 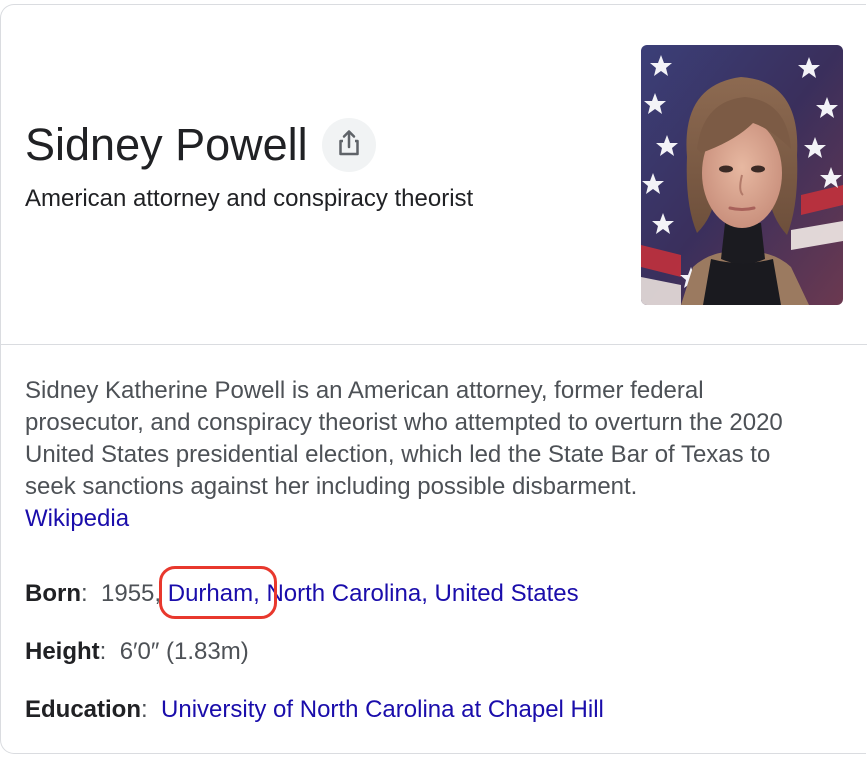 I want to click on born-city-link: Durham,, so click(x=214, y=593).